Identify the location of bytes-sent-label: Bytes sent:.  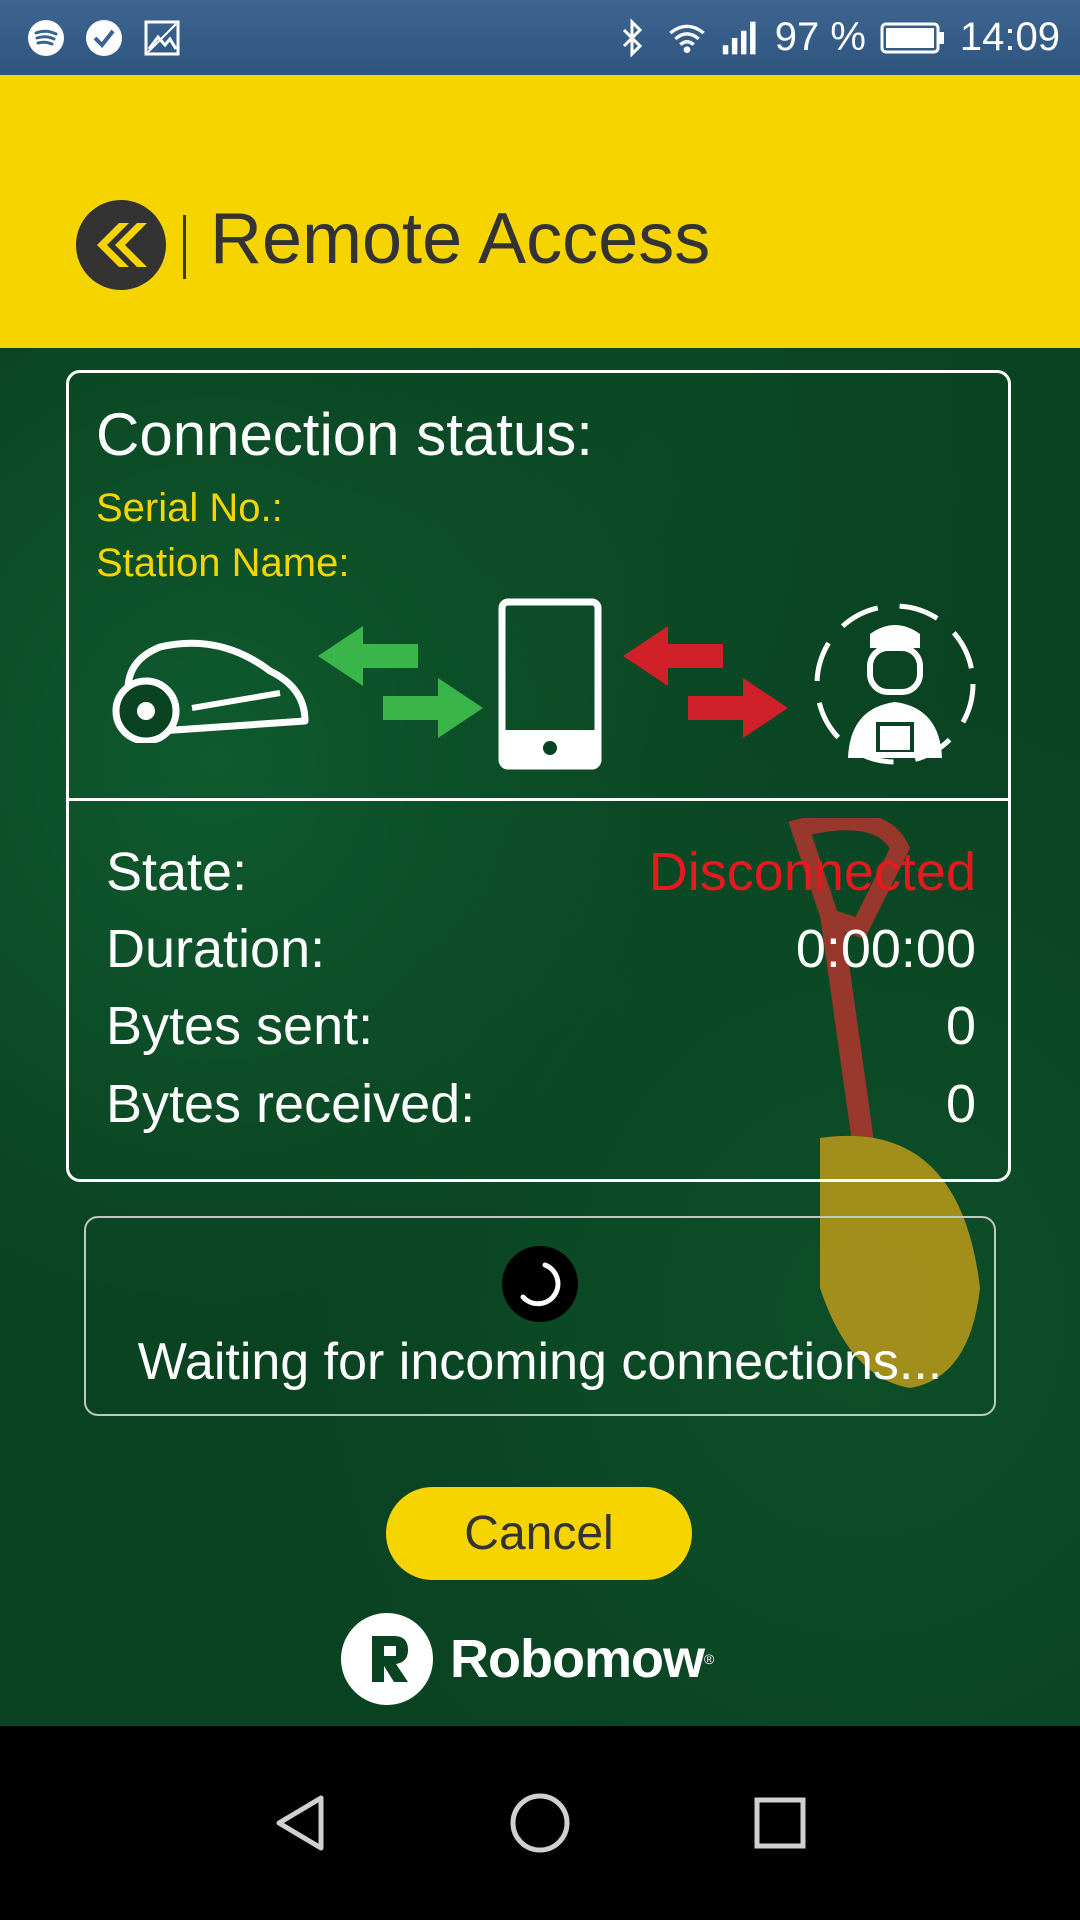
(240, 1026).